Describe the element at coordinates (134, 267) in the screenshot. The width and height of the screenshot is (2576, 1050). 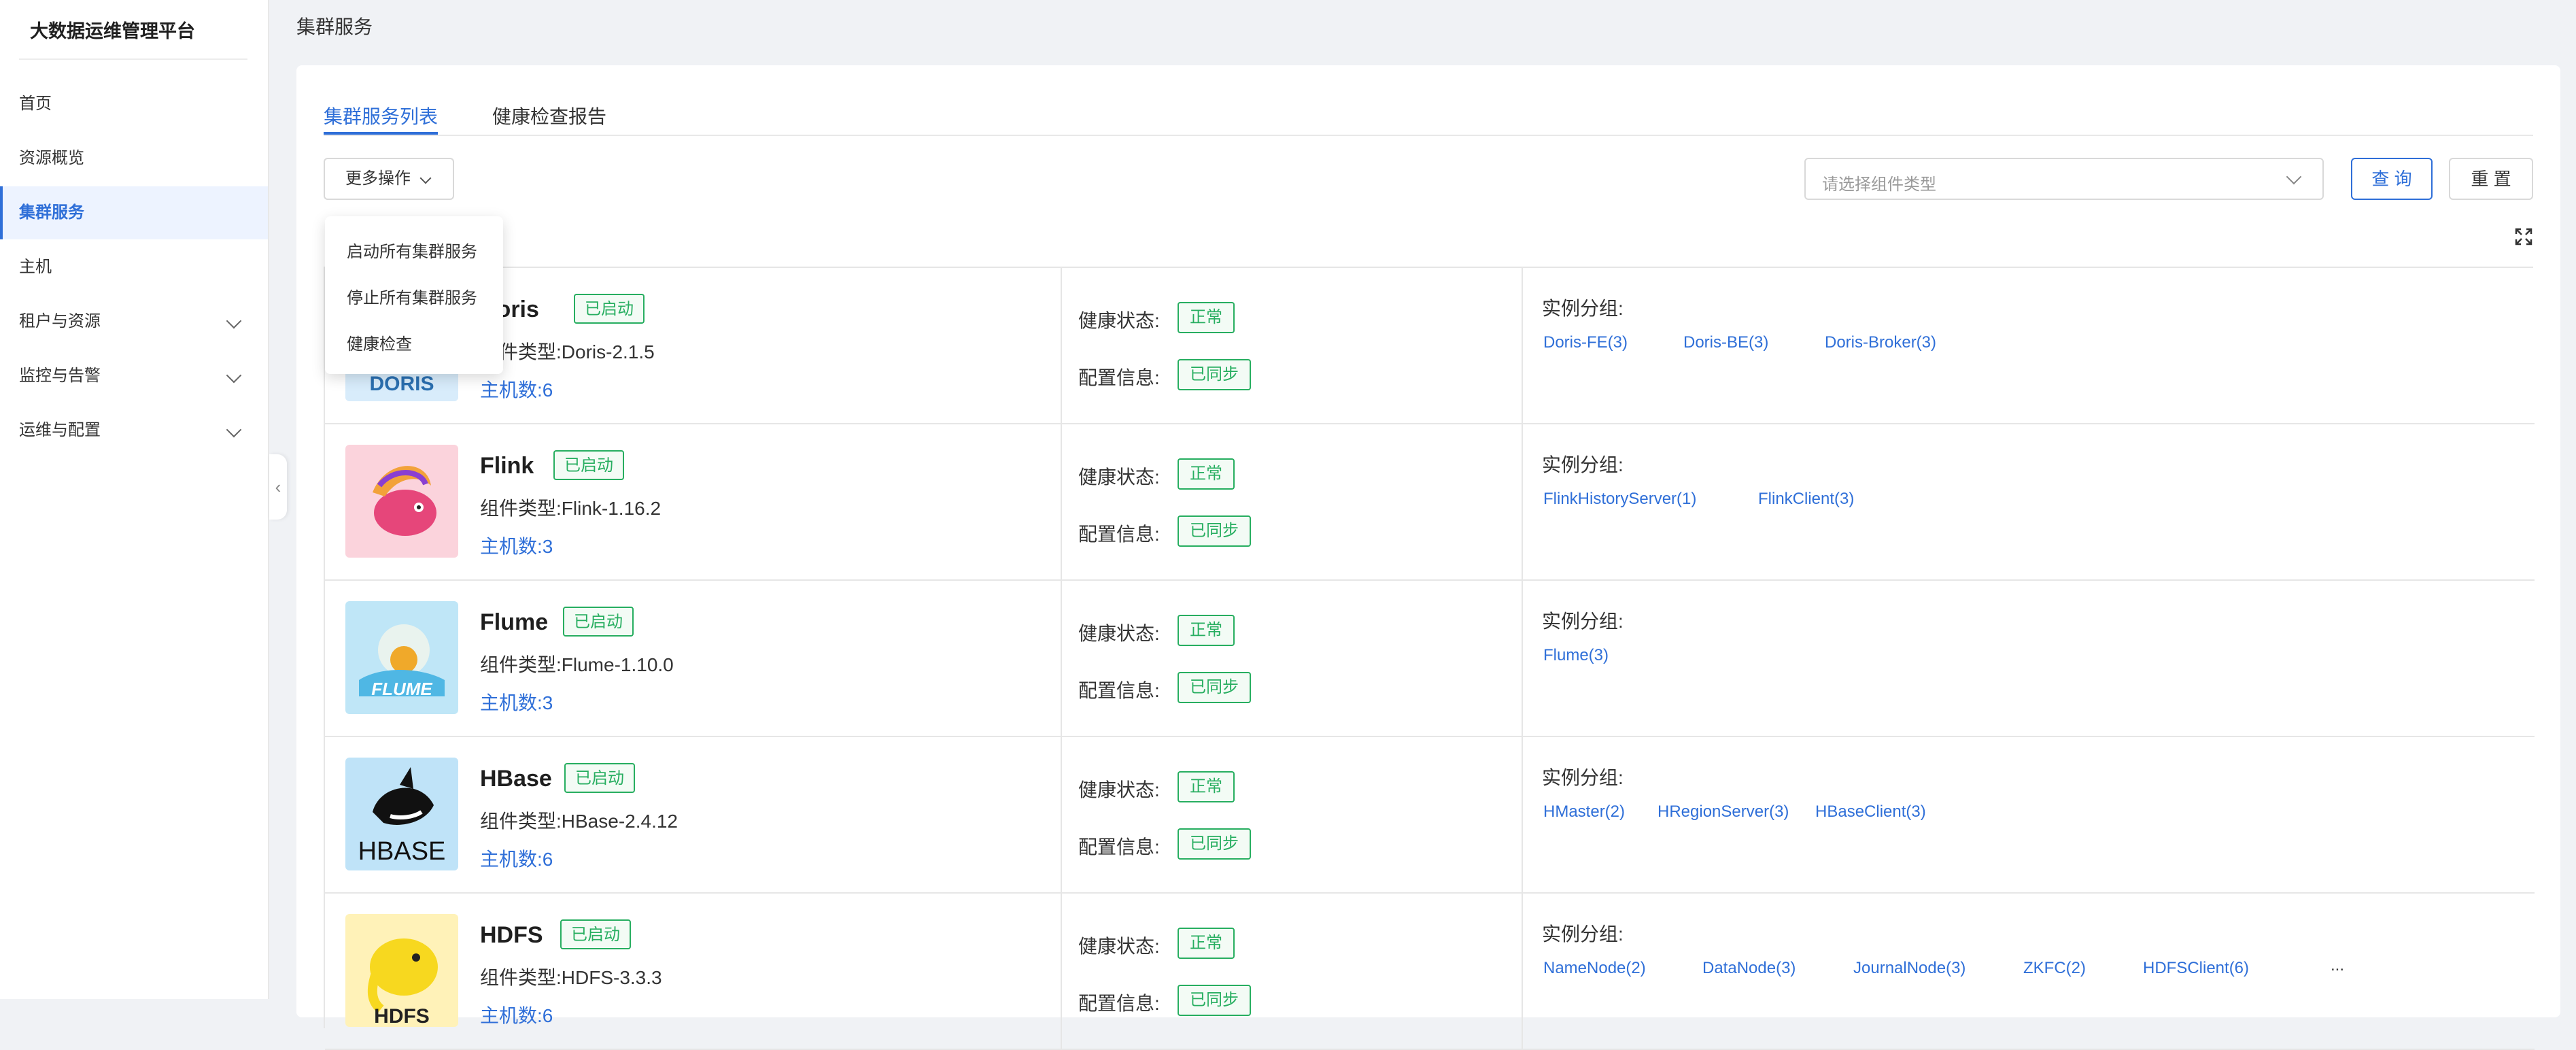
I see `sidebar-item-hosts: 主机` at that location.